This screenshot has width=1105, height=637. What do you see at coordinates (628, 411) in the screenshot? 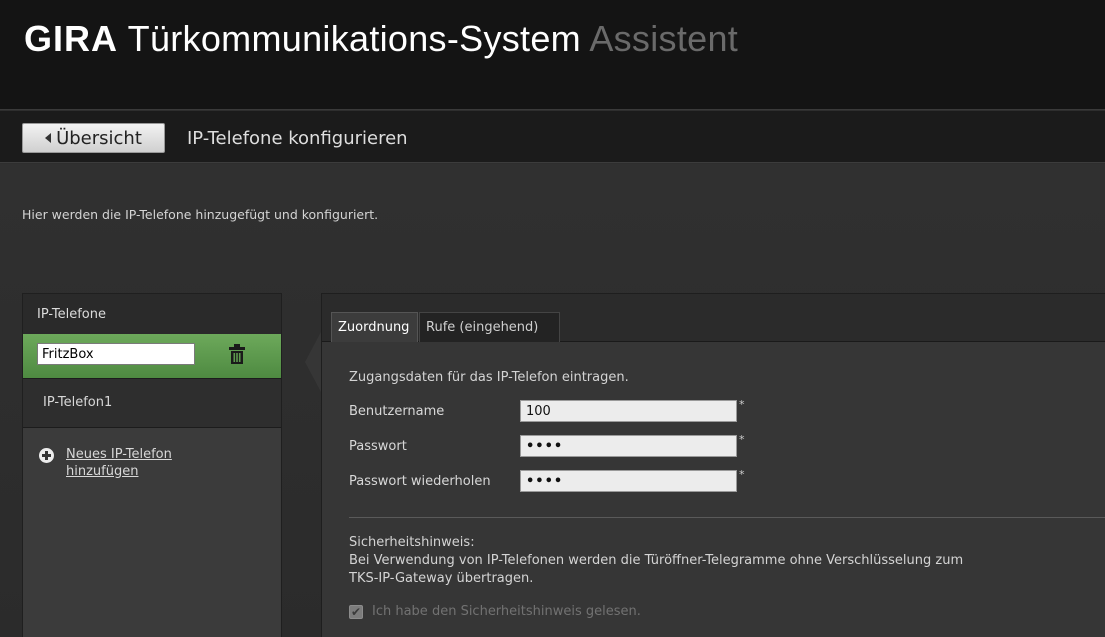
I see `username-field` at bounding box center [628, 411].